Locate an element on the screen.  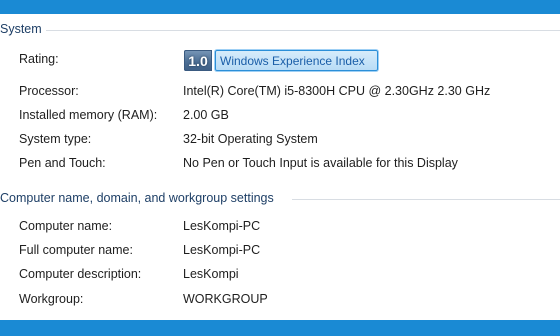
system-type-label: System type: is located at coordinates (55, 139).